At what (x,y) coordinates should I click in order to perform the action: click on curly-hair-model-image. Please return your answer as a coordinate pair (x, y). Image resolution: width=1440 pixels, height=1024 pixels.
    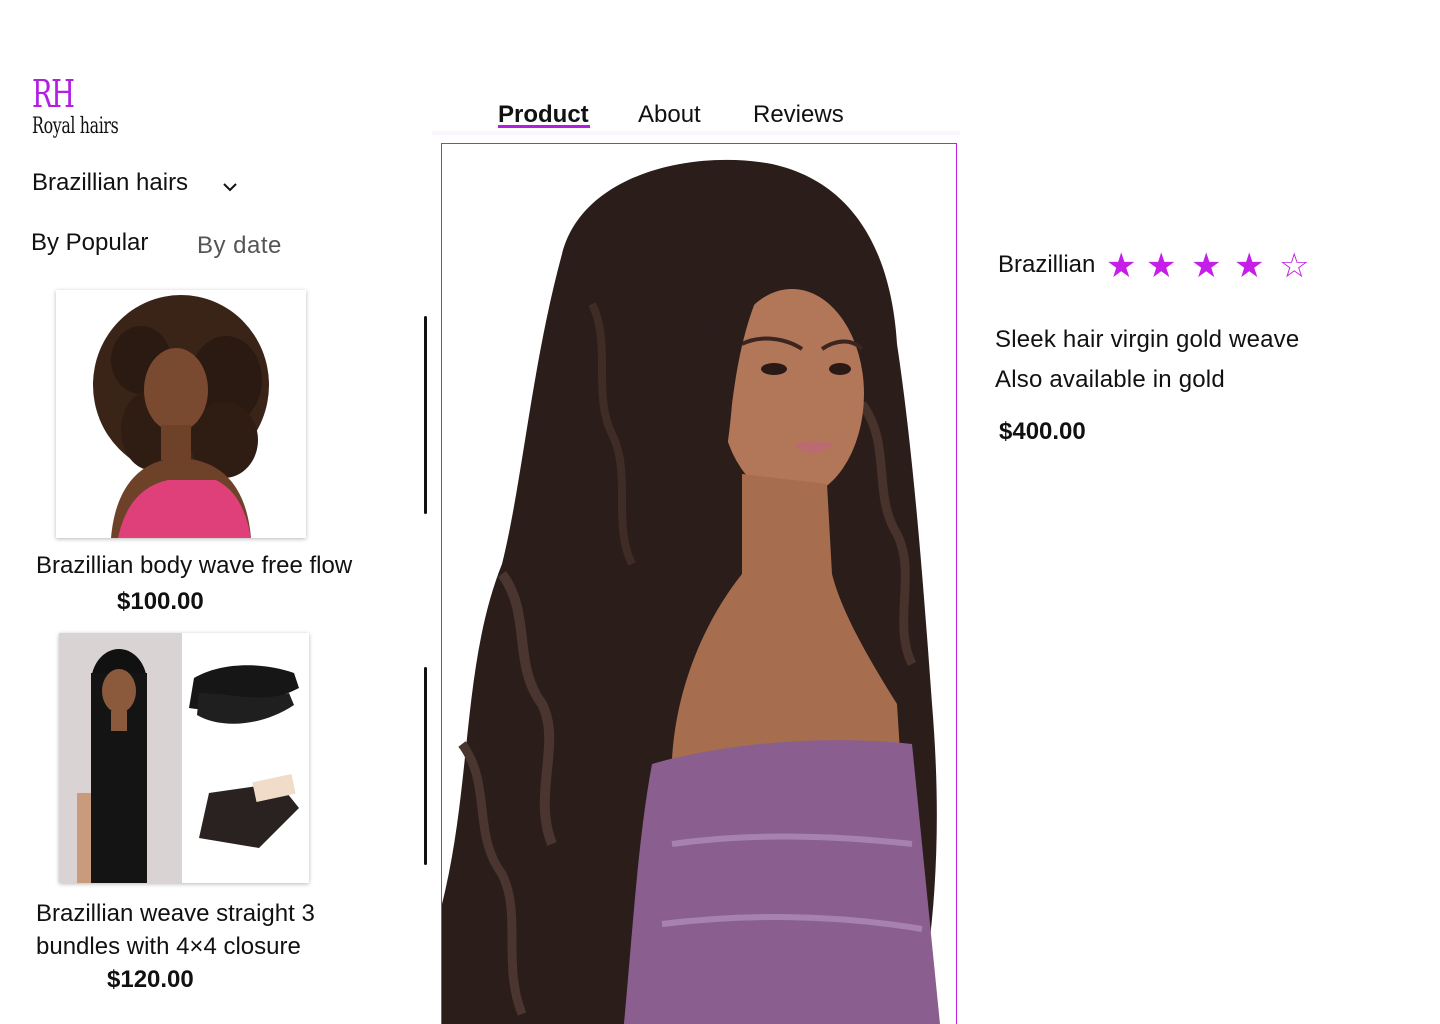
    Looking at the image, I should click on (181, 414).